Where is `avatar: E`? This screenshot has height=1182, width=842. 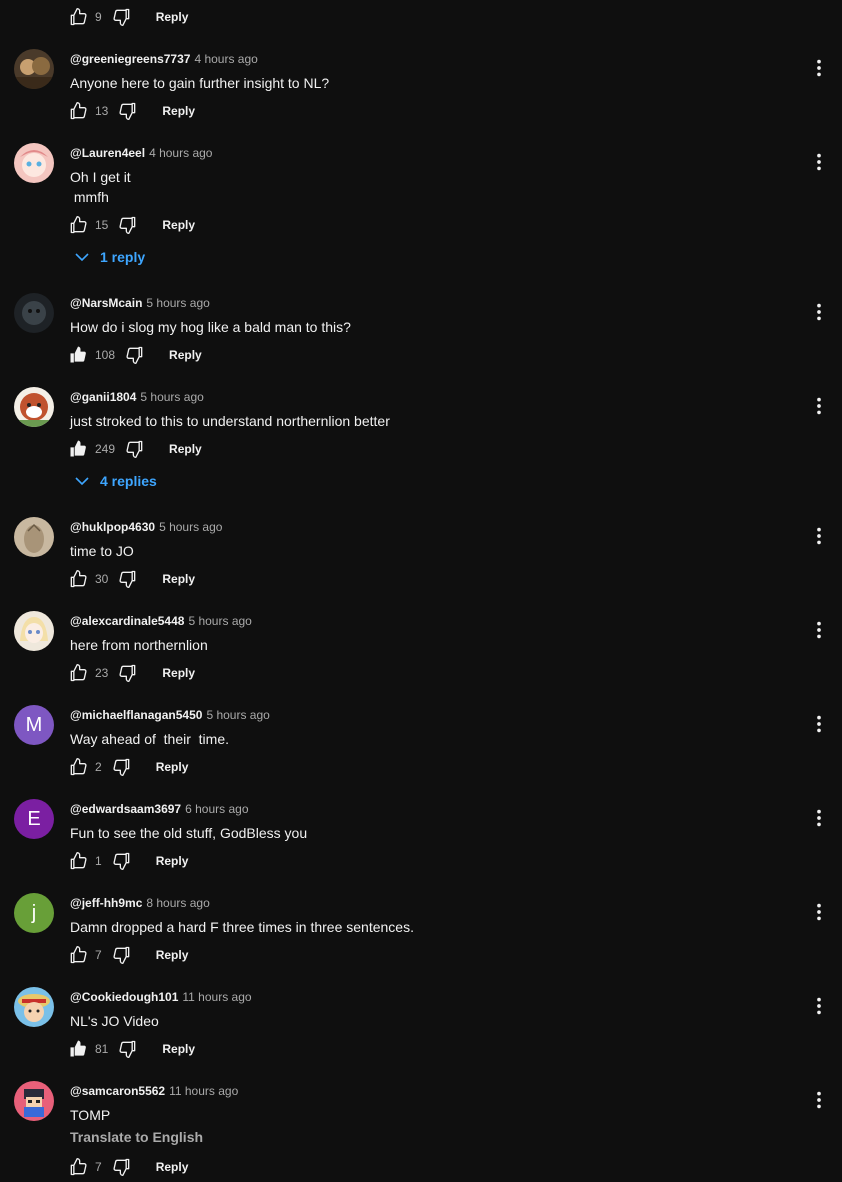
avatar: E is located at coordinates (34, 819).